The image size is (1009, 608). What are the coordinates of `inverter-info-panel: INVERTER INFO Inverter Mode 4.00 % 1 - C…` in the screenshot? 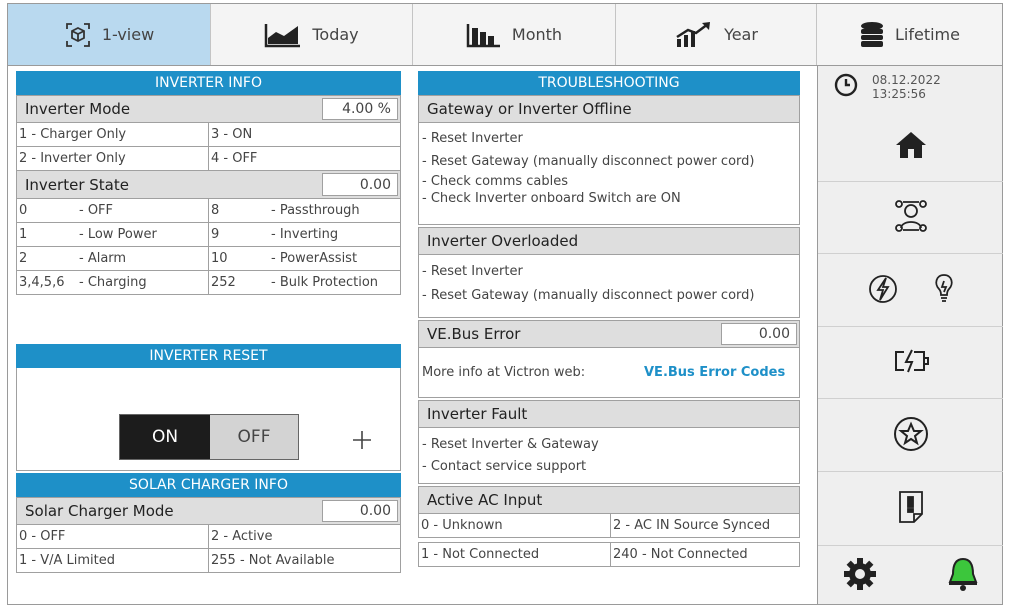 It's located at (208, 183).